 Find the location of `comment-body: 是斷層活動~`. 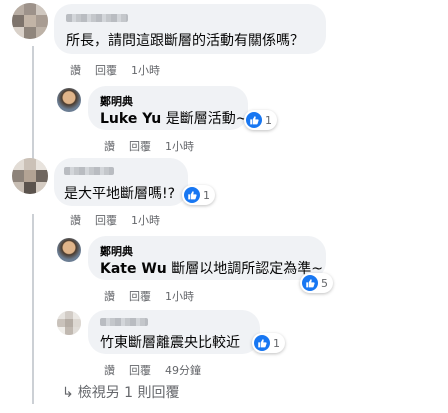

comment-body: 是斷層活動~ is located at coordinates (204, 119).